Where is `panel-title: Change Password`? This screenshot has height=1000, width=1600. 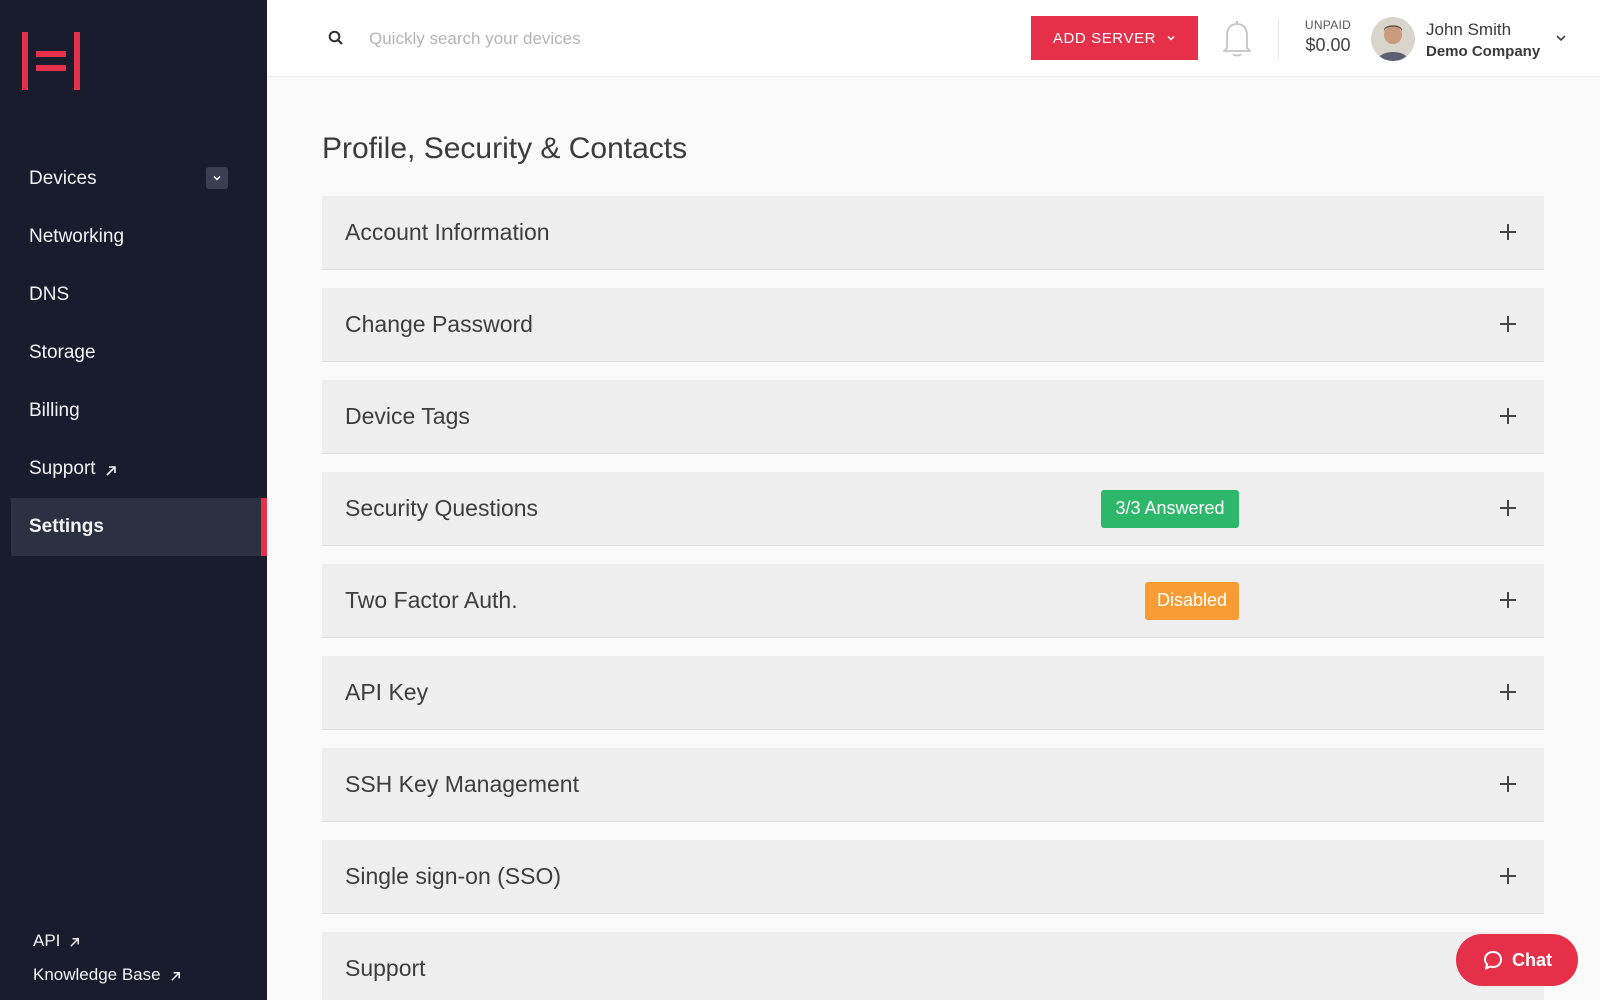 panel-title: Change Password is located at coordinates (439, 324).